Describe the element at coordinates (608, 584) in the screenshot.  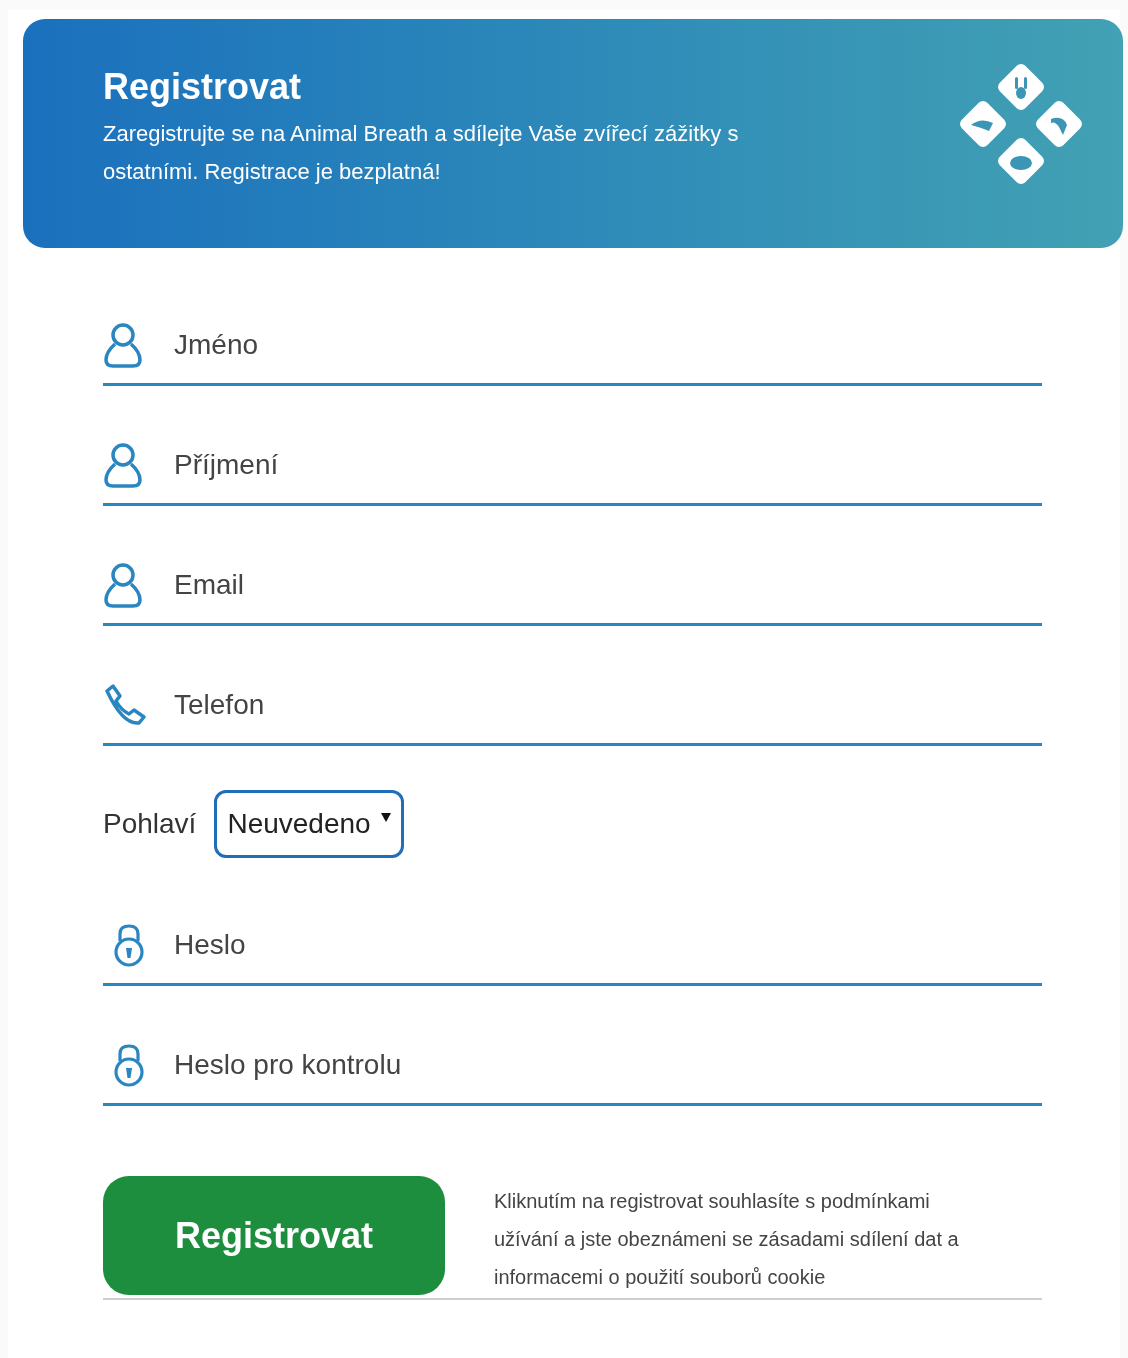
I see `input-field: Email` at that location.